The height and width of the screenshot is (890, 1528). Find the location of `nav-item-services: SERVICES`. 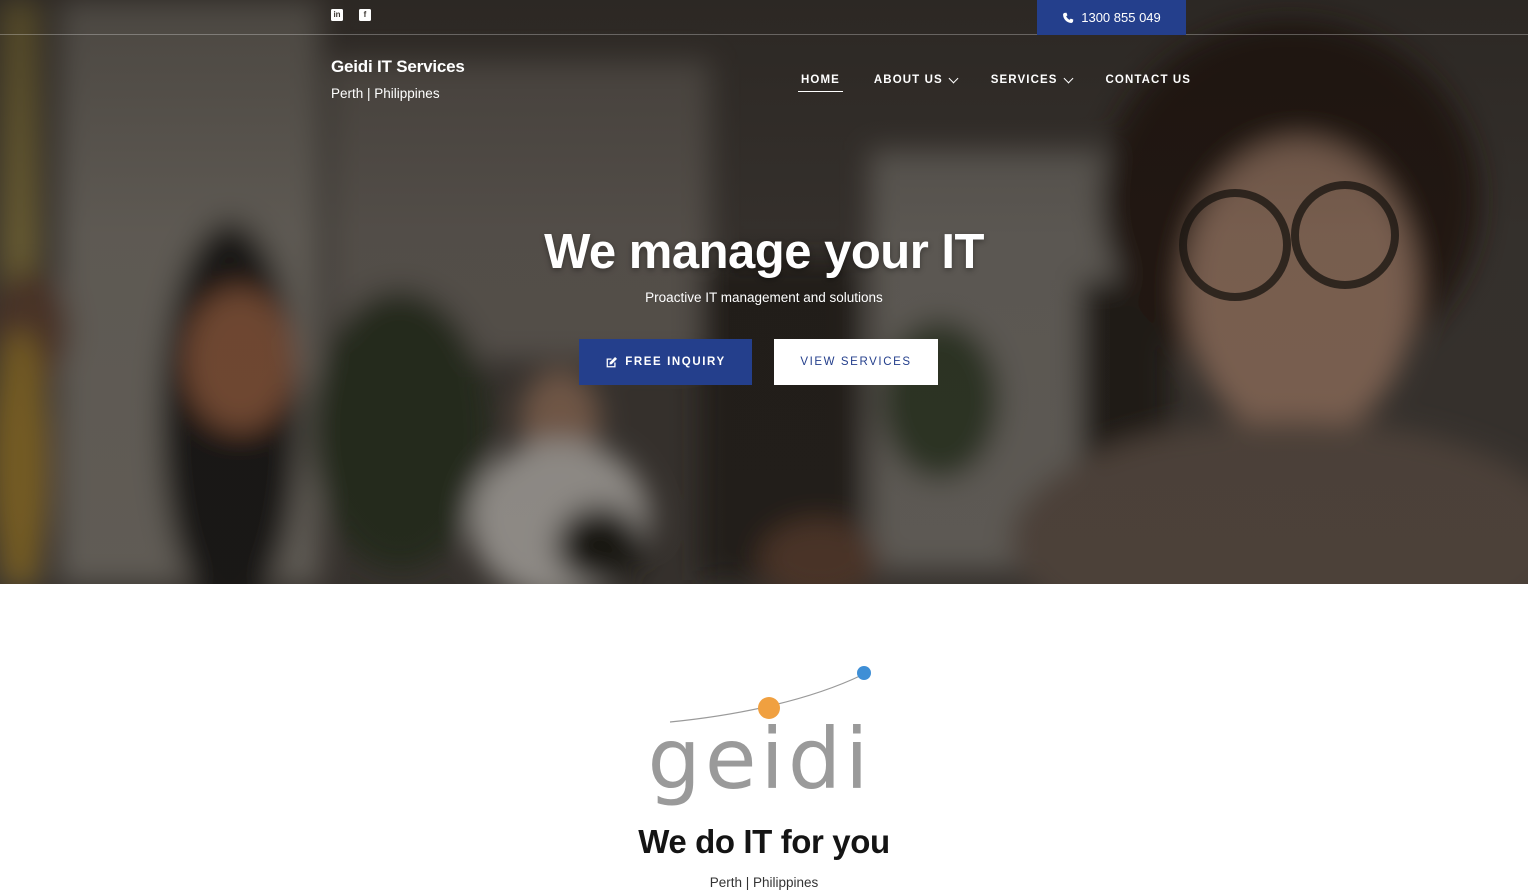

nav-item-services: SERVICES is located at coordinates (1031, 82).